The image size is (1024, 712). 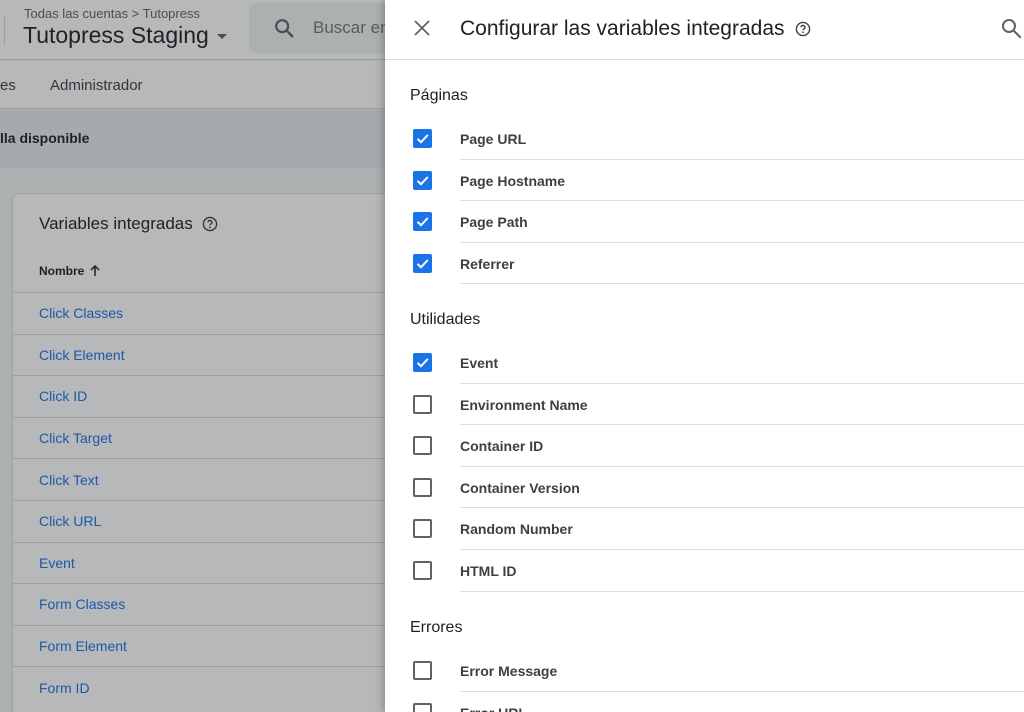 What do you see at coordinates (704, 571) in the screenshot?
I see `variable-checkbox-row: HTML ID` at bounding box center [704, 571].